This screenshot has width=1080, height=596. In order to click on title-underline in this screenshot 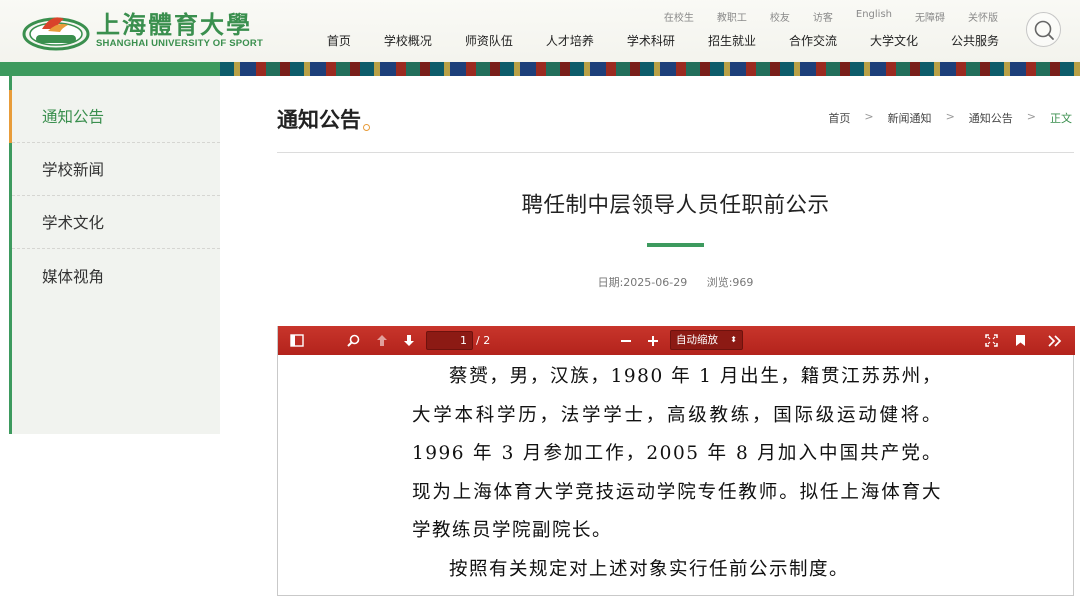, I will do `click(675, 245)`.